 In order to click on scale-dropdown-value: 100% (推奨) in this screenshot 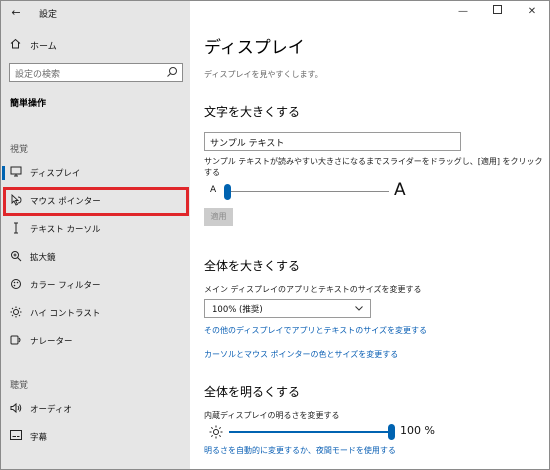, I will do `click(237, 310)`.